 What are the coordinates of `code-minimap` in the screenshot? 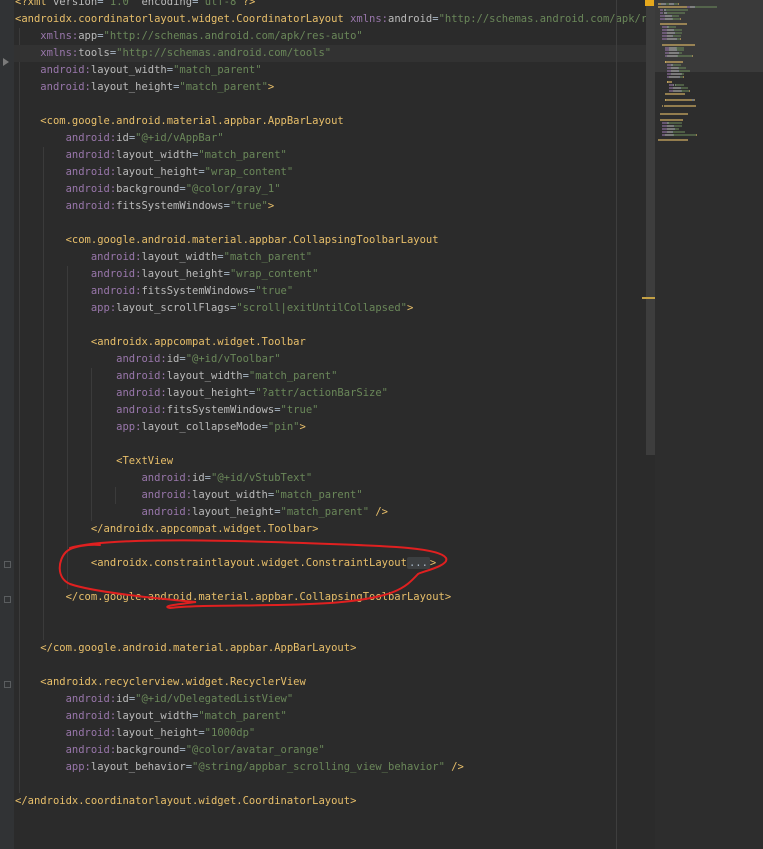 It's located at (709, 424).